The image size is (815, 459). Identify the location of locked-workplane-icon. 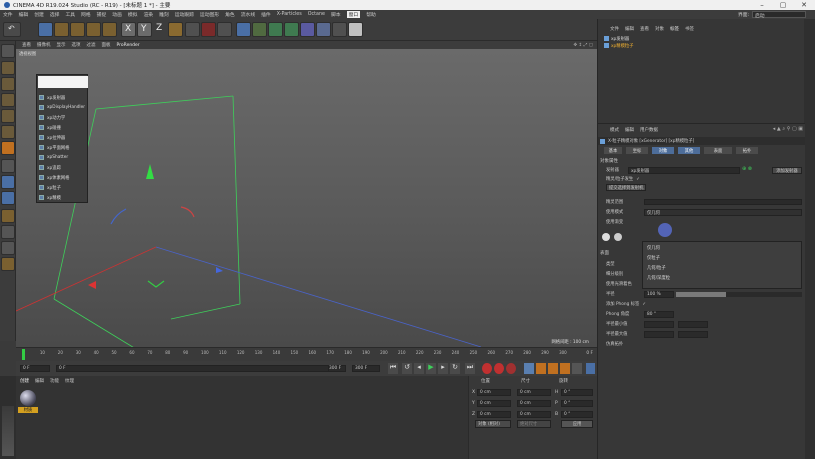
(8, 232).